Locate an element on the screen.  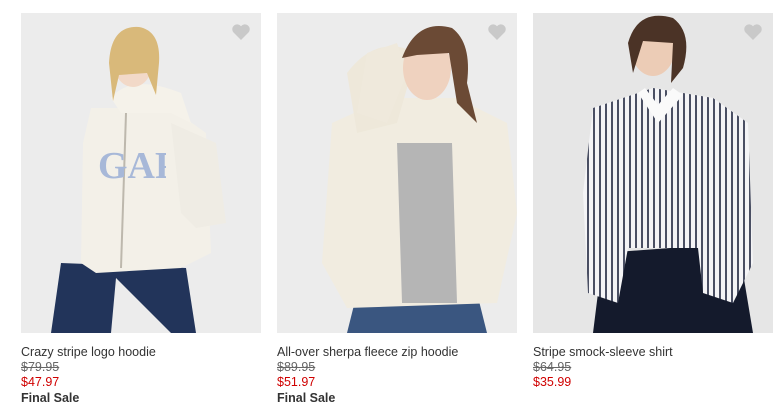
original-price: $79.95 is located at coordinates (40, 367).